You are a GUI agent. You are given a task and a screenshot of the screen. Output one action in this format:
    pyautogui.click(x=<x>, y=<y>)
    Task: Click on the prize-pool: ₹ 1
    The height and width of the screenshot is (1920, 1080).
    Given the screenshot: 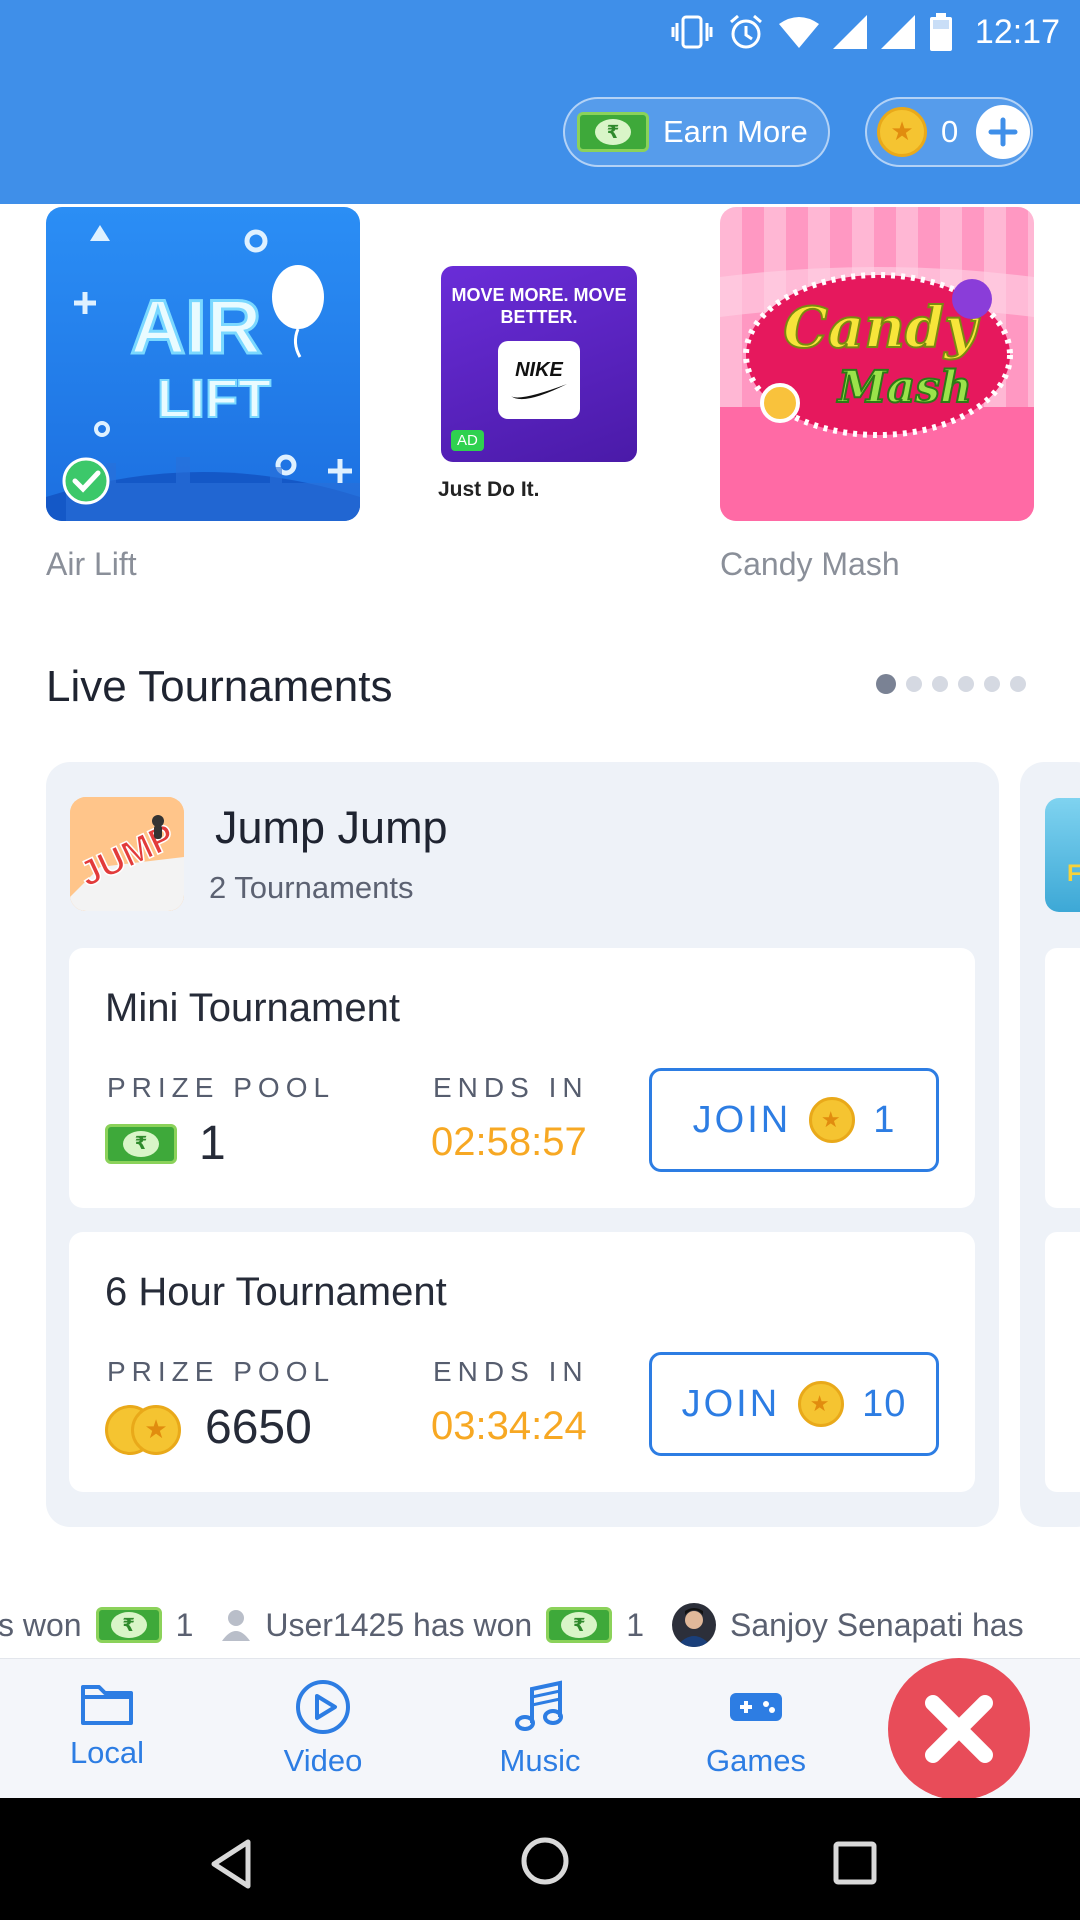 What is the action you would take?
    pyautogui.click(x=165, y=1143)
    